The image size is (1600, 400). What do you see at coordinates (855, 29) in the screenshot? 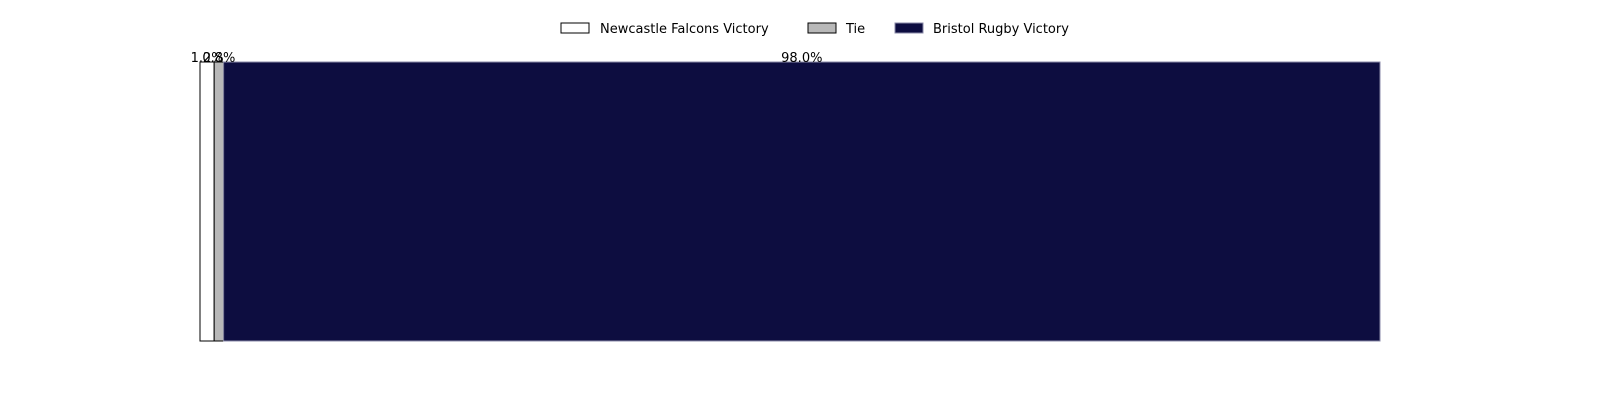
I see `legend-label-2: Tie` at bounding box center [855, 29].